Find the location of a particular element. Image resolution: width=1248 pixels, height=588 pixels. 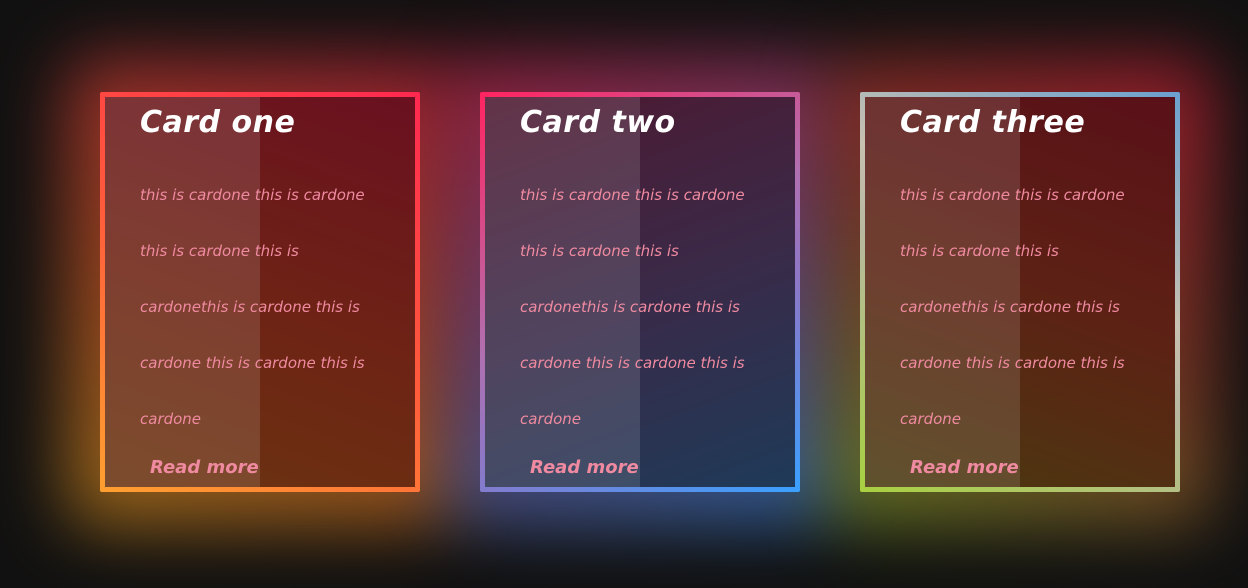

card-title: Card two is located at coordinates (598, 122).